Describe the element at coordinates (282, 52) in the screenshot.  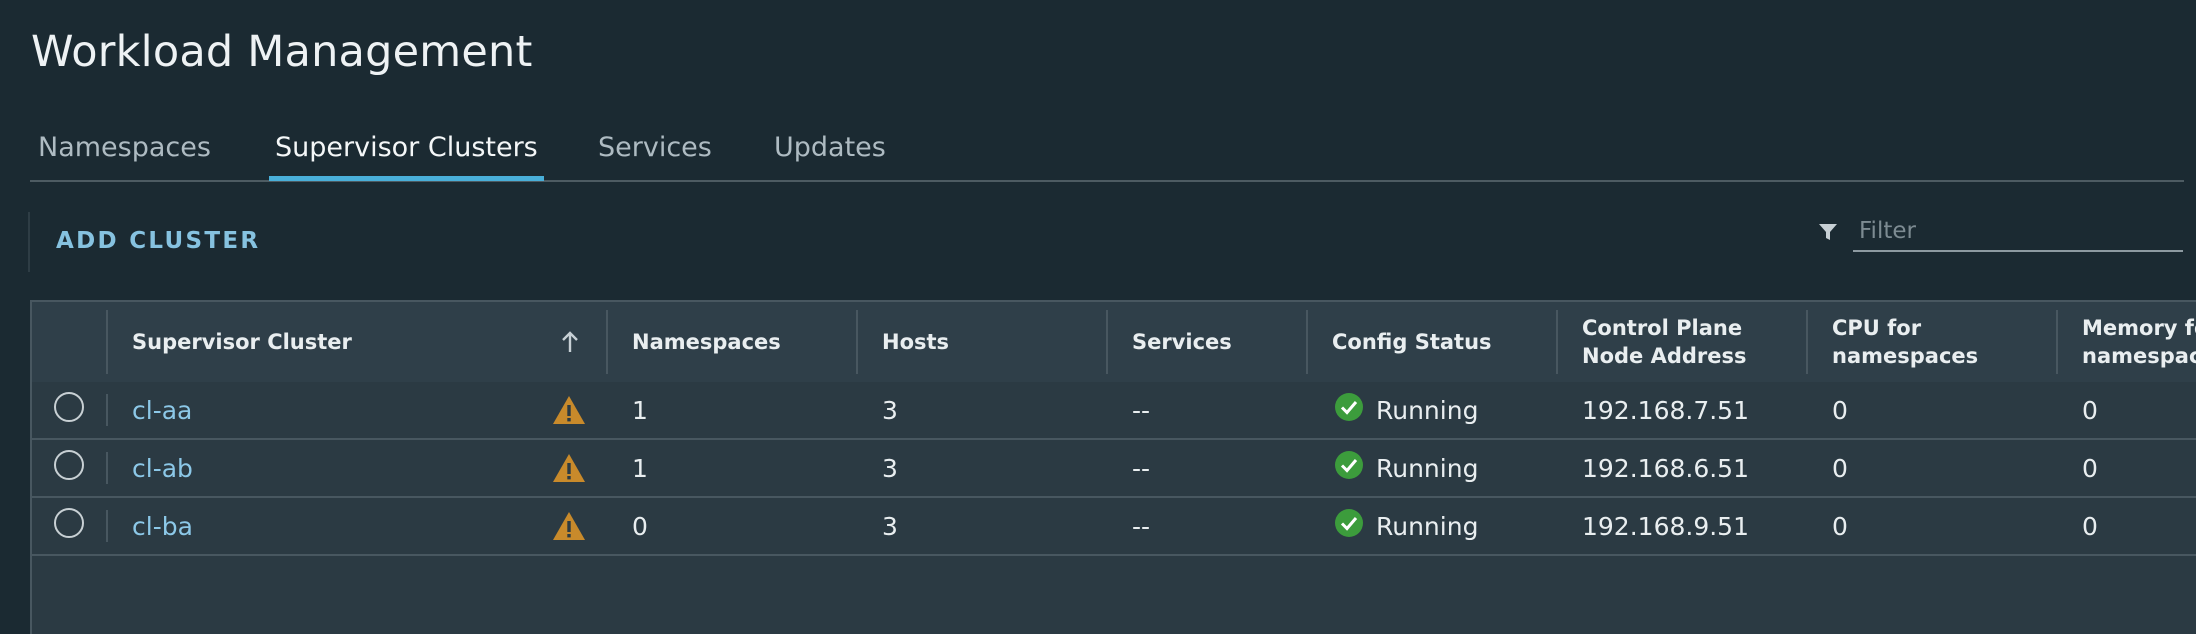
I see `page-title: Workload Management` at that location.